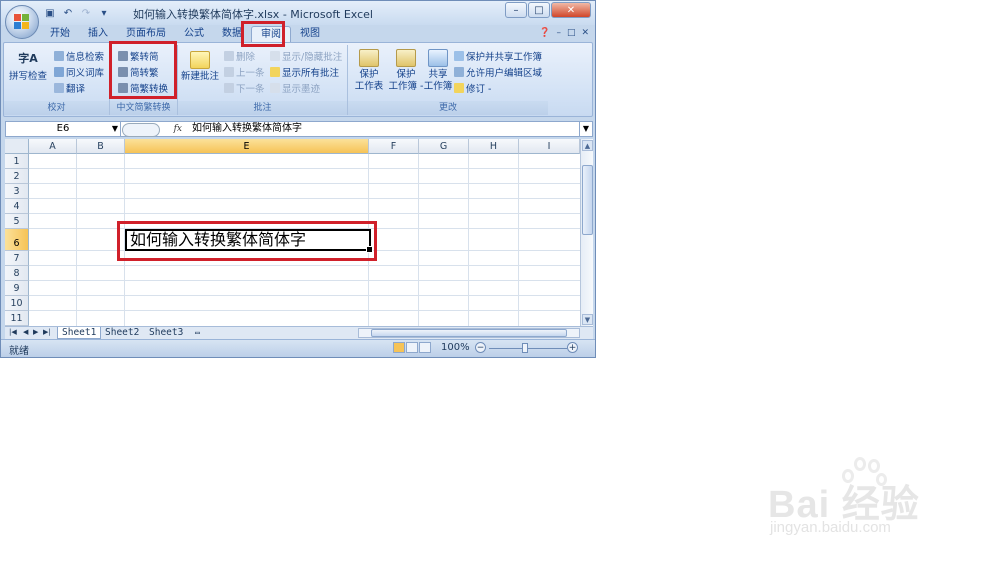 The width and height of the screenshot is (1000, 562). I want to click on zoom-out-icon: −, so click(480, 347).